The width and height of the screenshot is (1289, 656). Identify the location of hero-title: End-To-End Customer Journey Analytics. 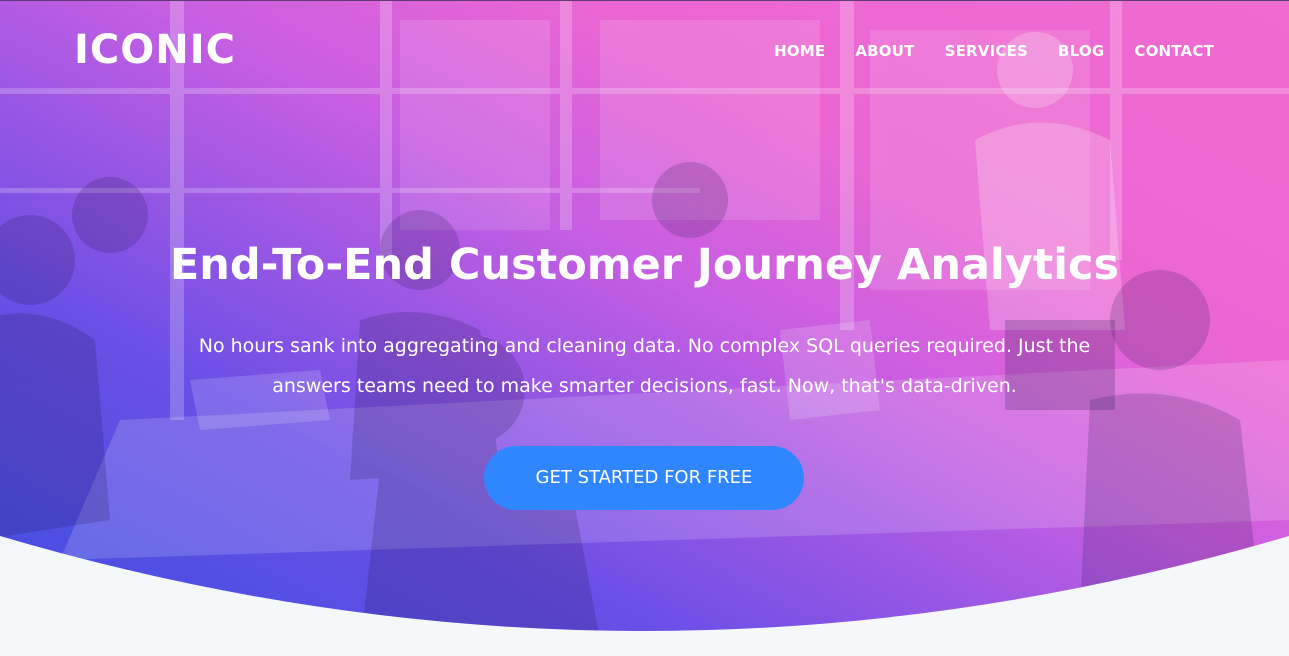
(644, 265).